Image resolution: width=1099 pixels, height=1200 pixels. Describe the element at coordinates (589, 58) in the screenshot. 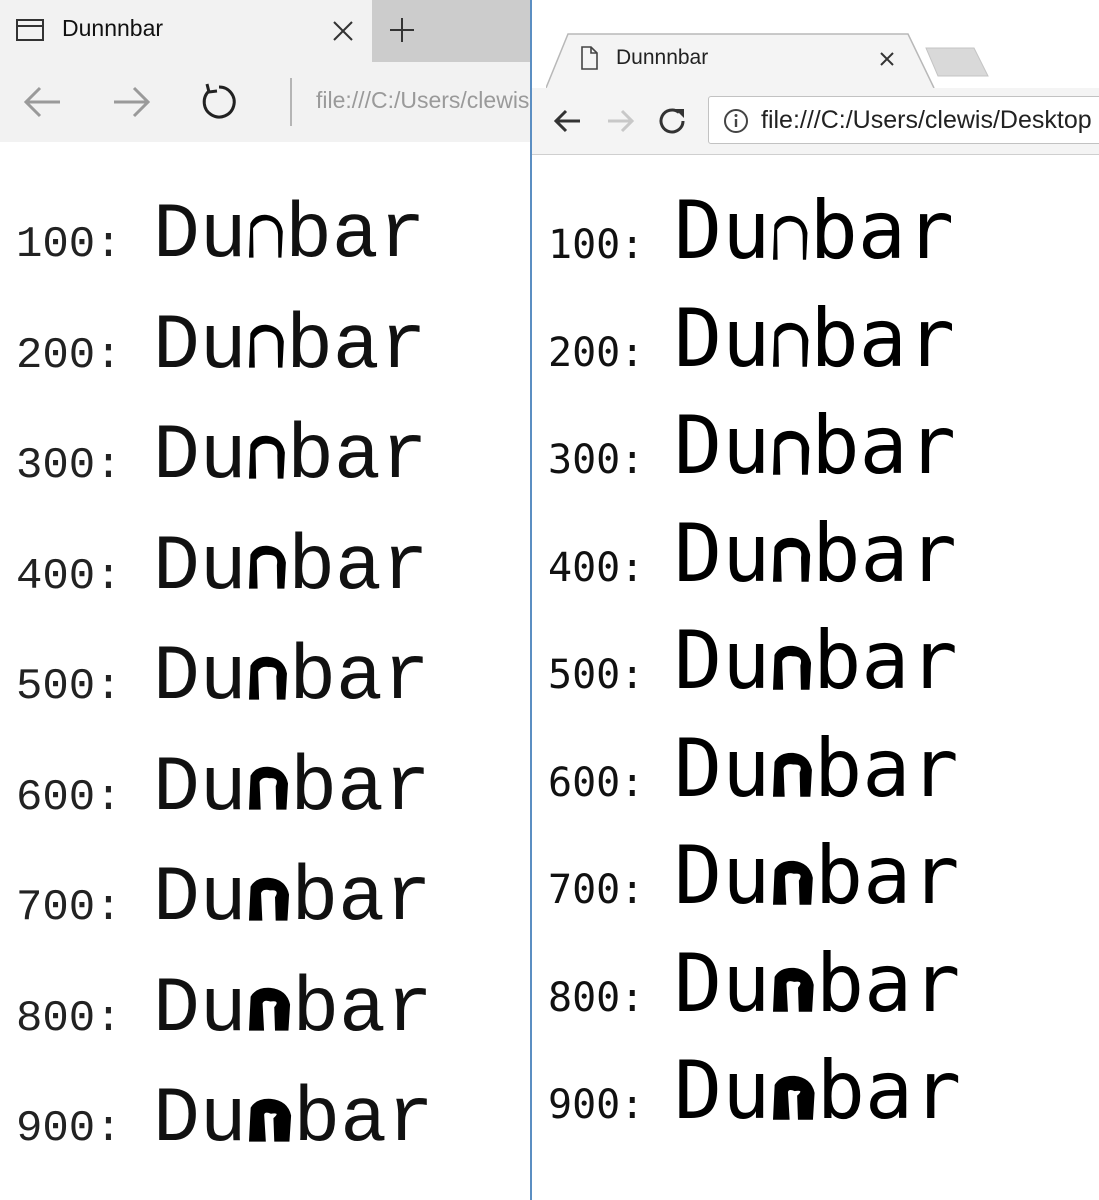

I see `document-icon` at that location.